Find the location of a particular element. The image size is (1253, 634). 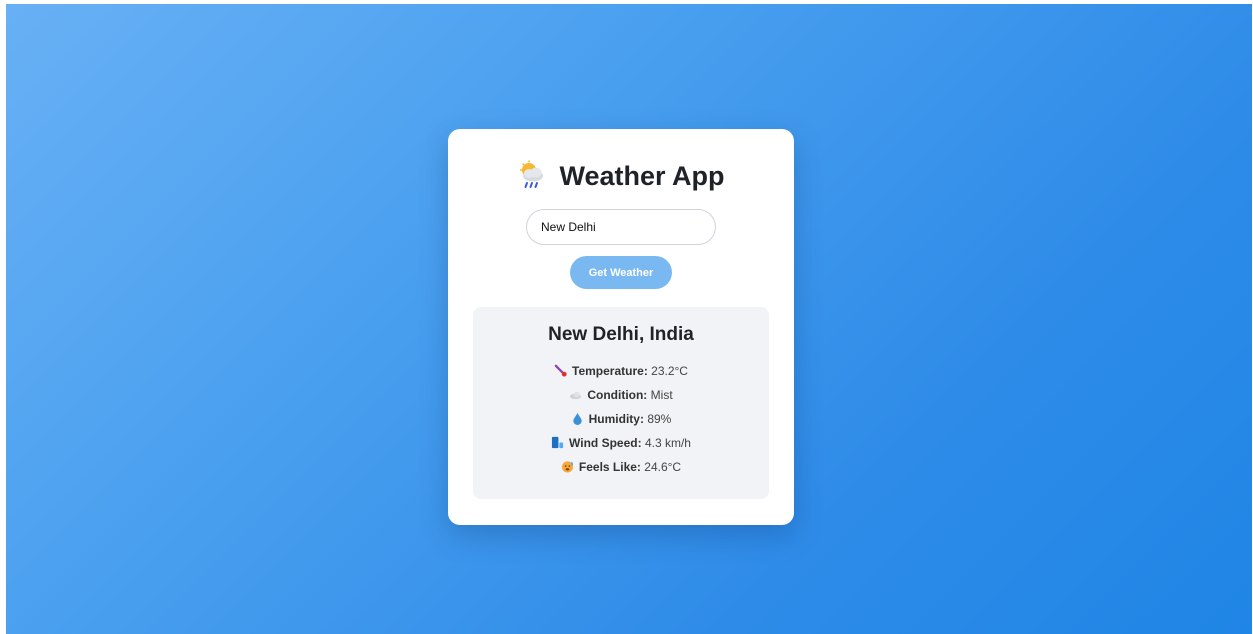

app-title: Weather App is located at coordinates (642, 176).